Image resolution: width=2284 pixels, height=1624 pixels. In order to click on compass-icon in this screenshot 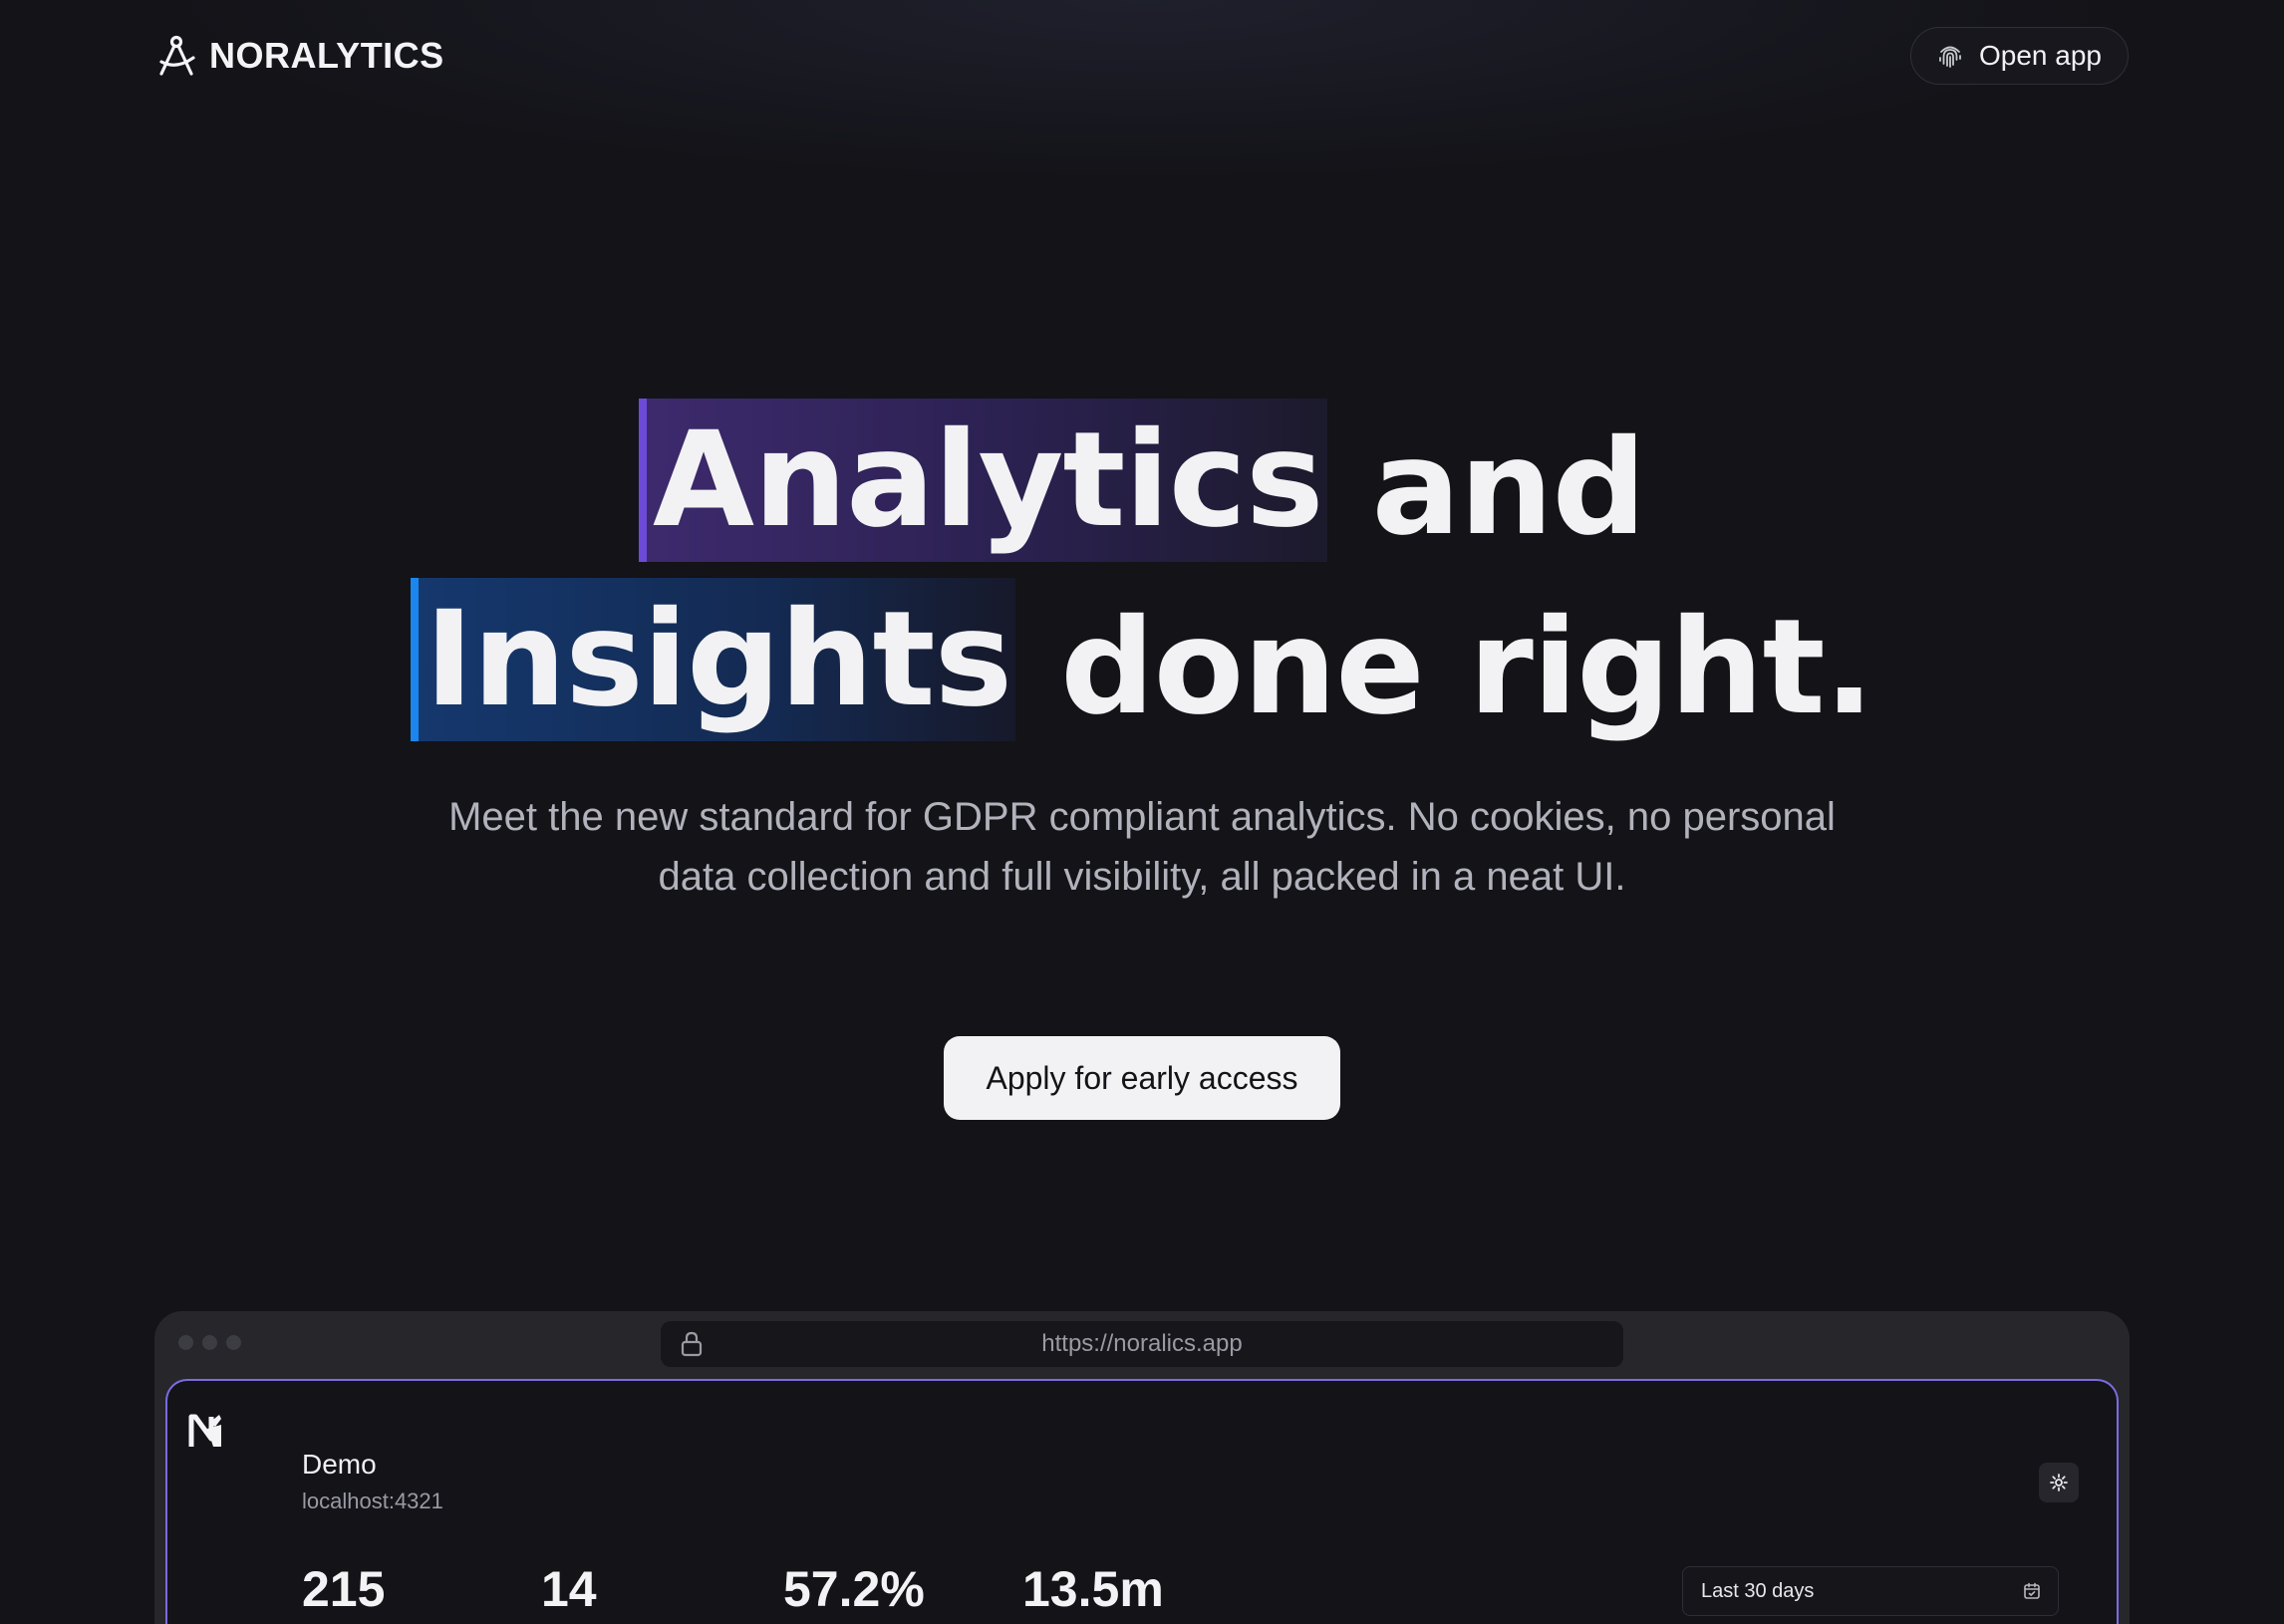, I will do `click(177, 56)`.